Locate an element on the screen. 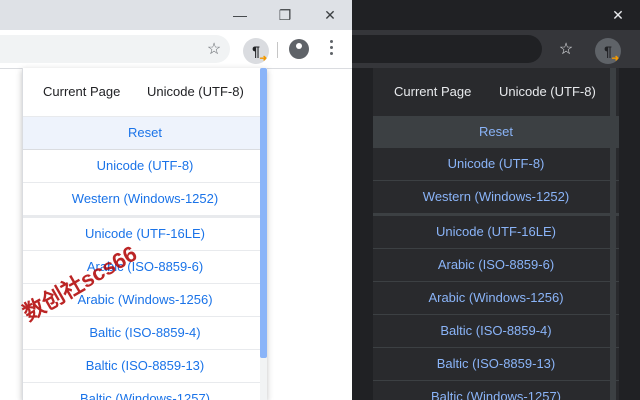 The image size is (640, 400). scrollbar-thumb is located at coordinates (263, 213).